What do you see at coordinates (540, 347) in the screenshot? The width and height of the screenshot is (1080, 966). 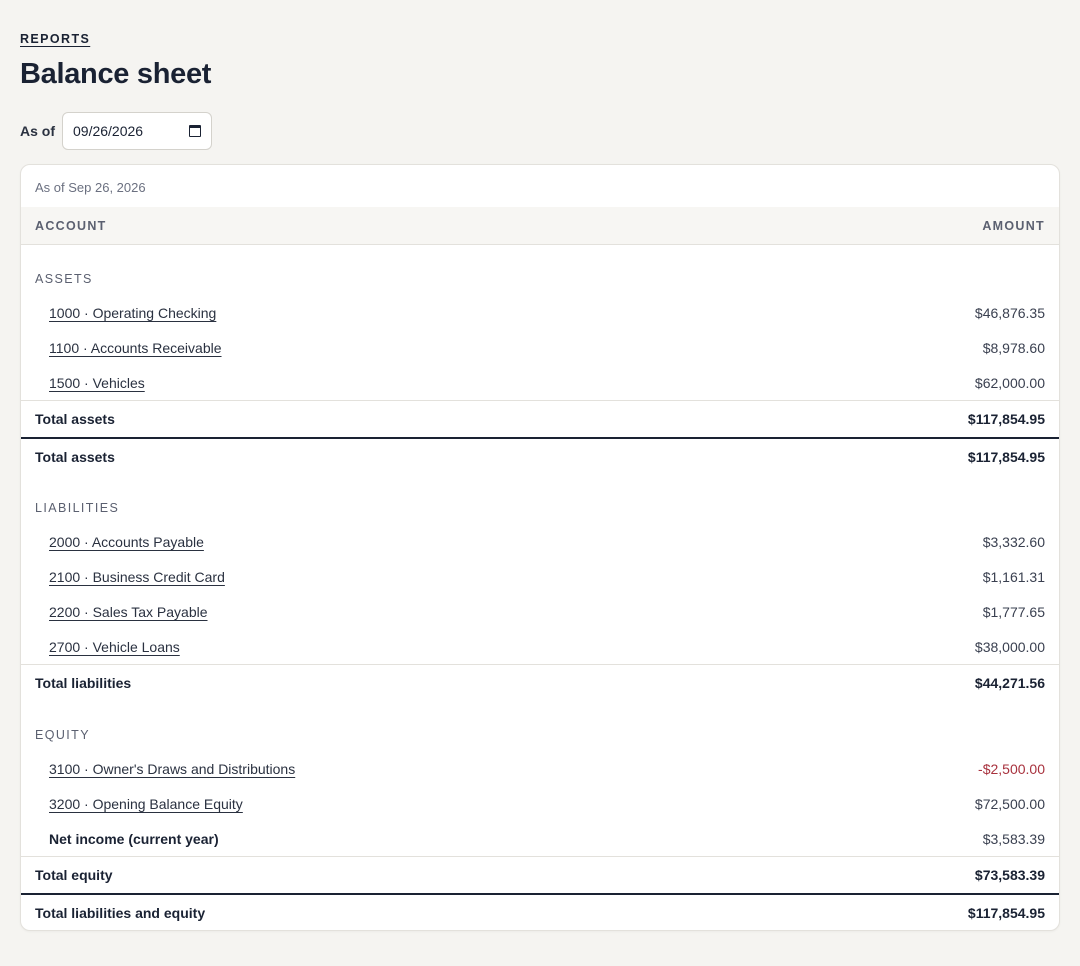 I see `table-row: 1100 · Accounts Receivable $8,978.60` at bounding box center [540, 347].